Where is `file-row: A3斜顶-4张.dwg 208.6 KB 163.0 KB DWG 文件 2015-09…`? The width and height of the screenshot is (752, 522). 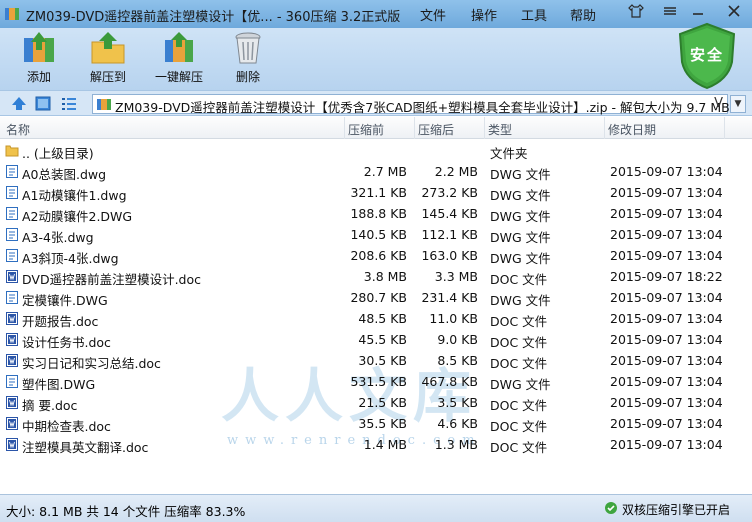
file-row: A3斜顶-4张.dwg 208.6 KB 163.0 KB DWG 文件 2015-09… is located at coordinates (376, 255).